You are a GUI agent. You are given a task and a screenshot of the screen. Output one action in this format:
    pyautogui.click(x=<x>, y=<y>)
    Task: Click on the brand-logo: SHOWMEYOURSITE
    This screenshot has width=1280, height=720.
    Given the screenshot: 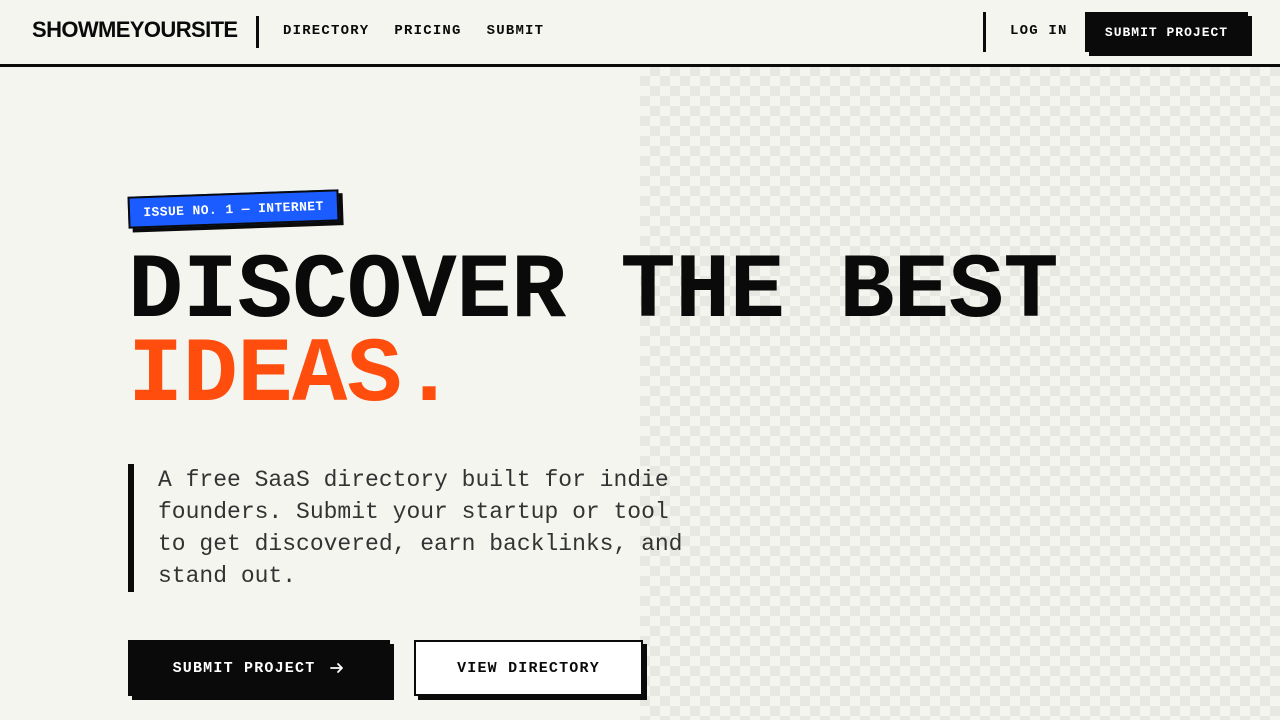 What is the action you would take?
    pyautogui.click(x=135, y=30)
    